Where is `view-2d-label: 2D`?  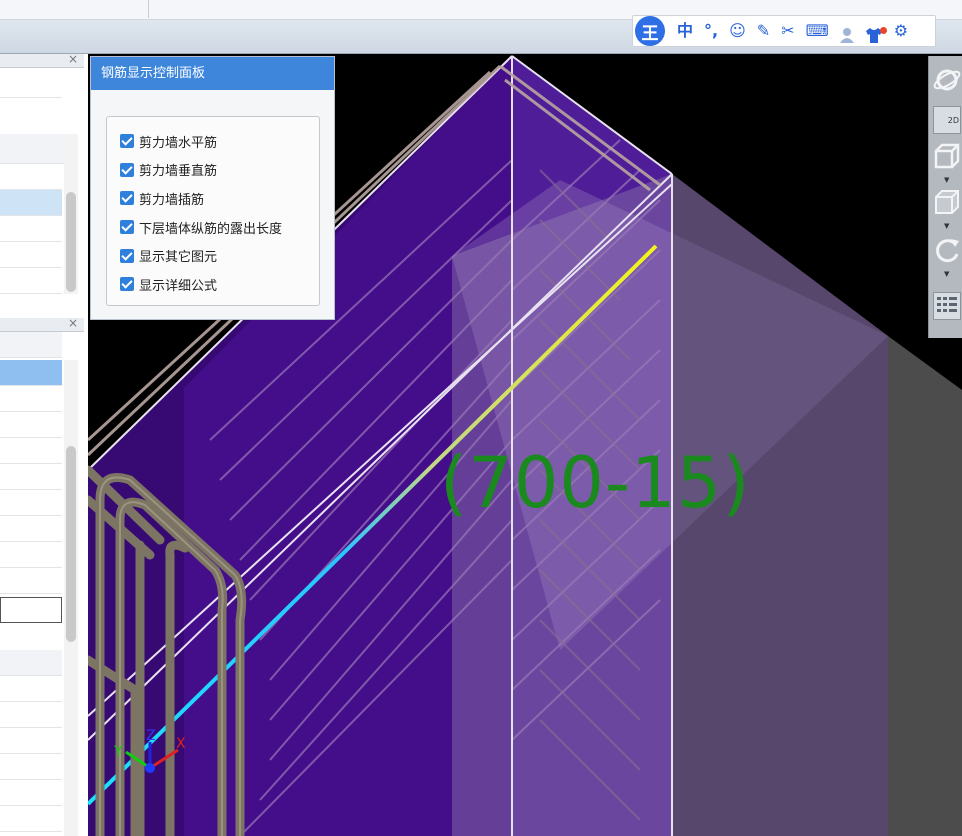 view-2d-label: 2D is located at coordinates (953, 120).